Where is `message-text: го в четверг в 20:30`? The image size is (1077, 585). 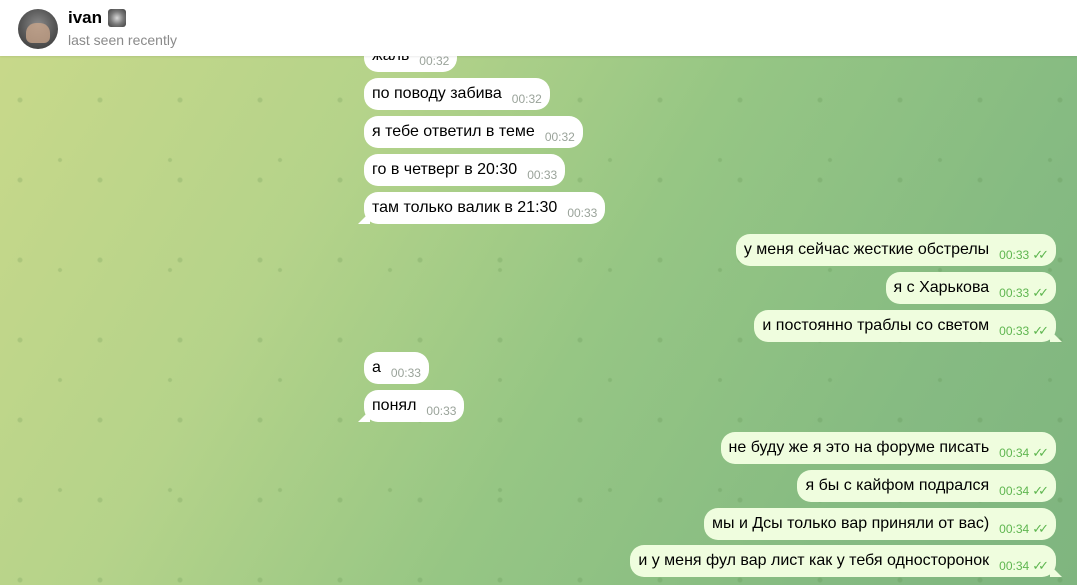 message-text: го в четверг в 20:30 is located at coordinates (445, 169).